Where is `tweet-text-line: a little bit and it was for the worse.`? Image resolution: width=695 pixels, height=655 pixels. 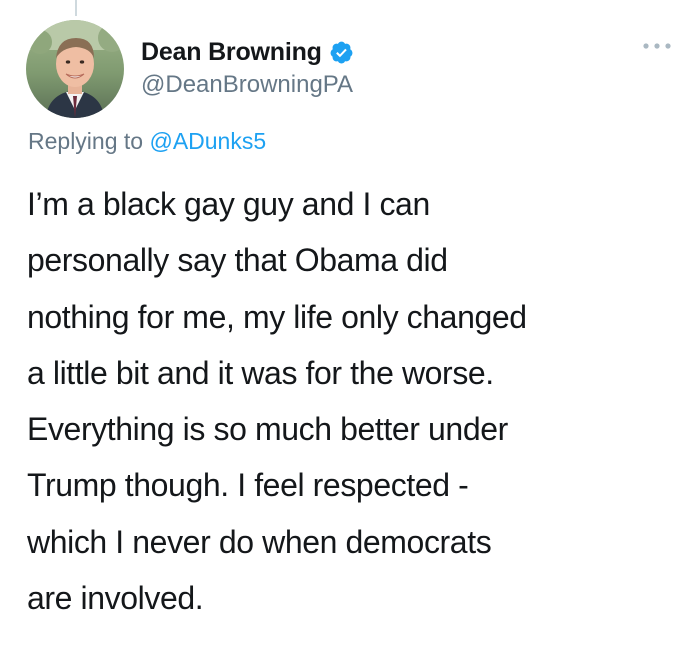
tweet-text-line: a little bit and it was for the worse. is located at coordinates (260, 372).